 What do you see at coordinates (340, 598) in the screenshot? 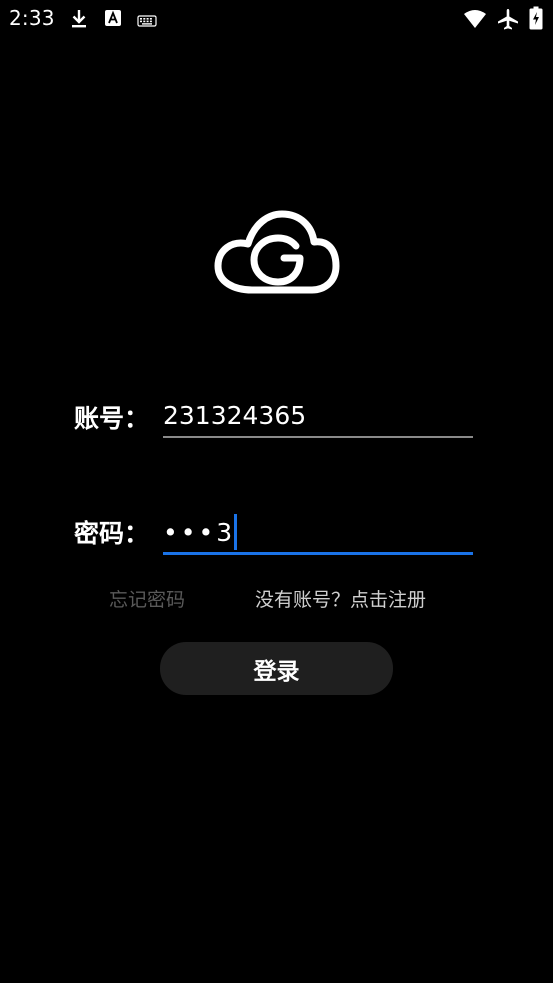
I see `register-link: 没有账号？点击注册` at bounding box center [340, 598].